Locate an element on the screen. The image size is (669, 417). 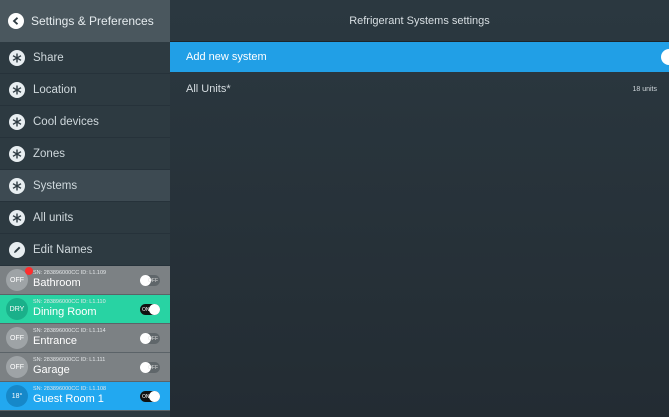
mode-badge: 18° is located at coordinates (17, 396).